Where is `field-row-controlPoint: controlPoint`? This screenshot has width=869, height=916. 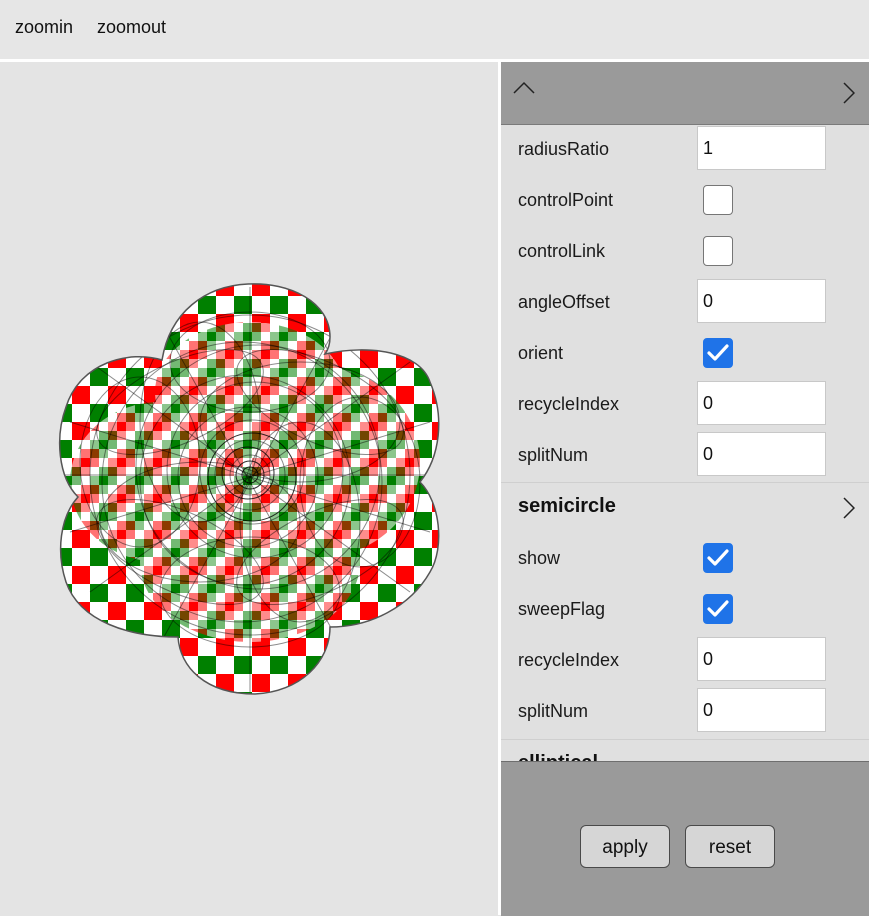 field-row-controlPoint: controlPoint is located at coordinates (685, 201).